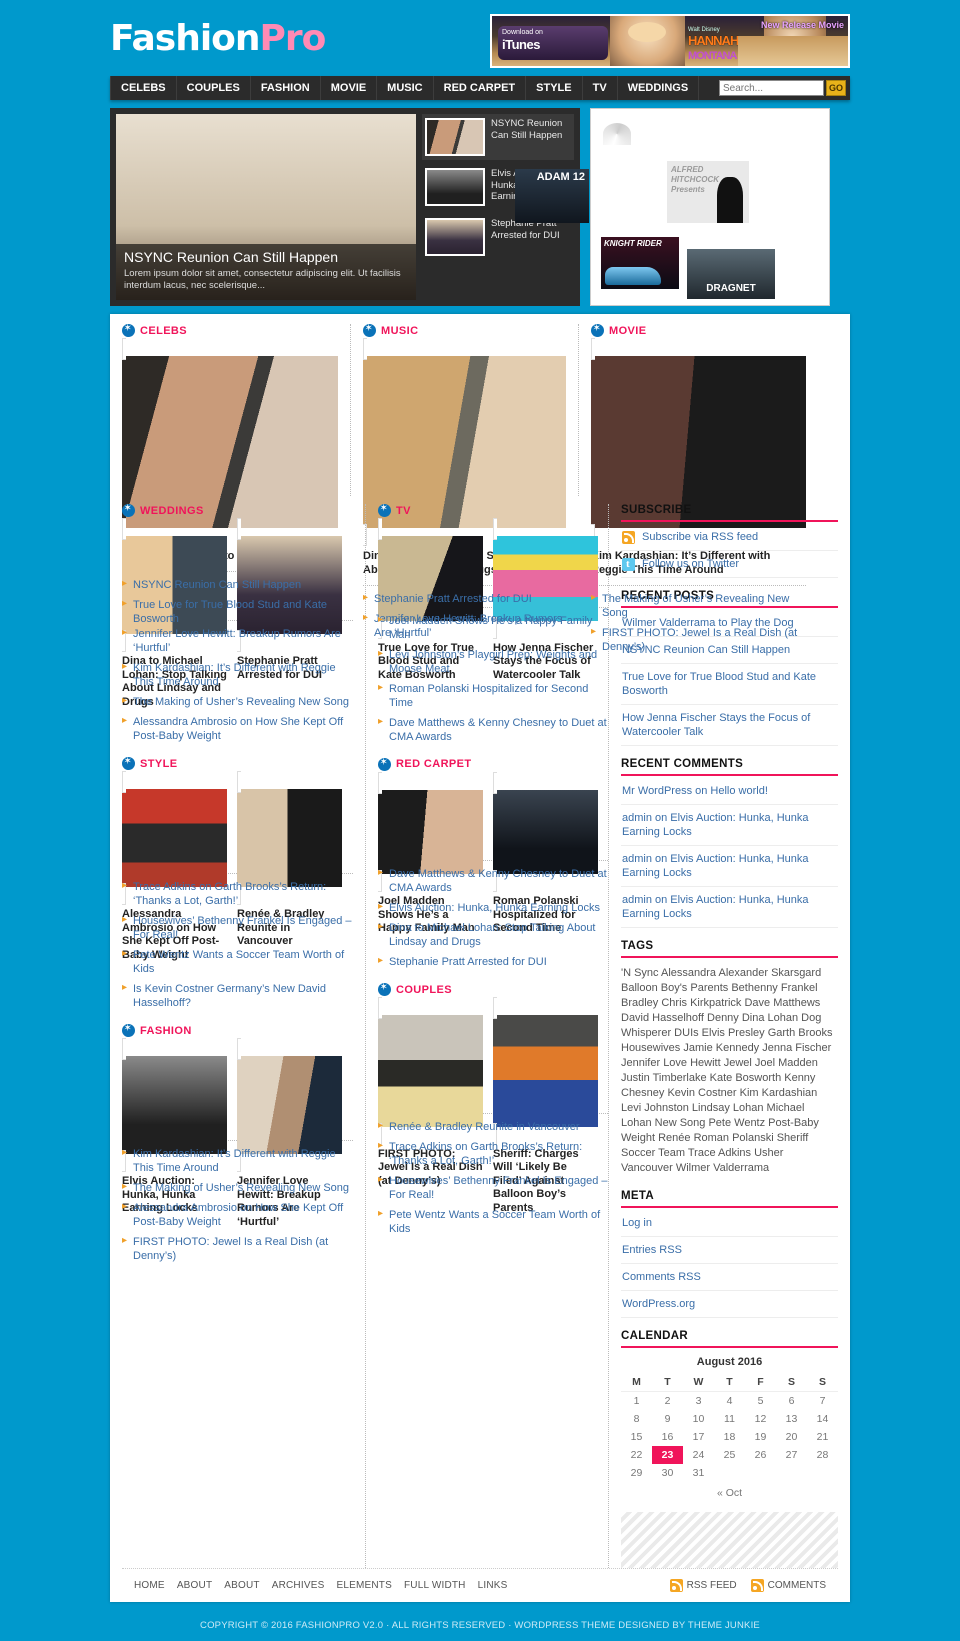 The width and height of the screenshot is (960, 1641). I want to click on footer-link: ARCHIVES, so click(298, 1585).